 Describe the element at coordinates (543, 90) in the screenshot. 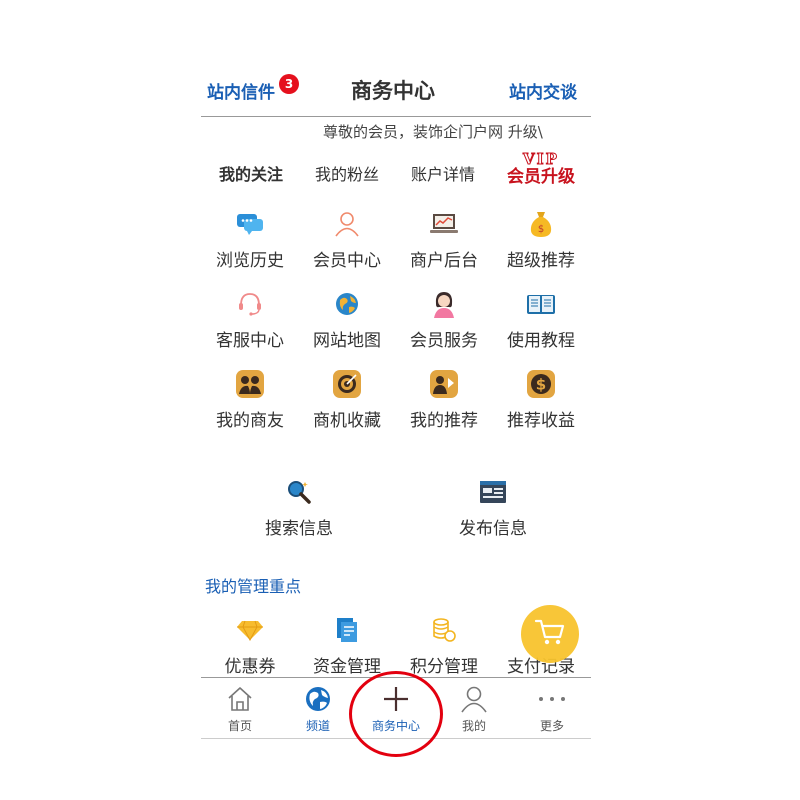

I see `chat-link: 站内交谈` at that location.